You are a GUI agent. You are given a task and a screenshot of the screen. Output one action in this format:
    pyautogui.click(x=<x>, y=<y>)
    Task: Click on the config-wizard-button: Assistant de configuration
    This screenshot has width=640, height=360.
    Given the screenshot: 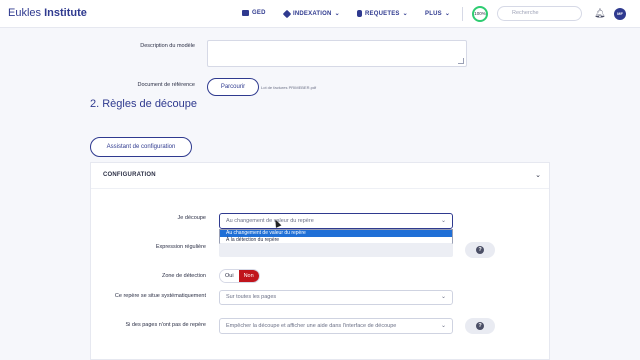 What is the action you would take?
    pyautogui.click(x=141, y=147)
    